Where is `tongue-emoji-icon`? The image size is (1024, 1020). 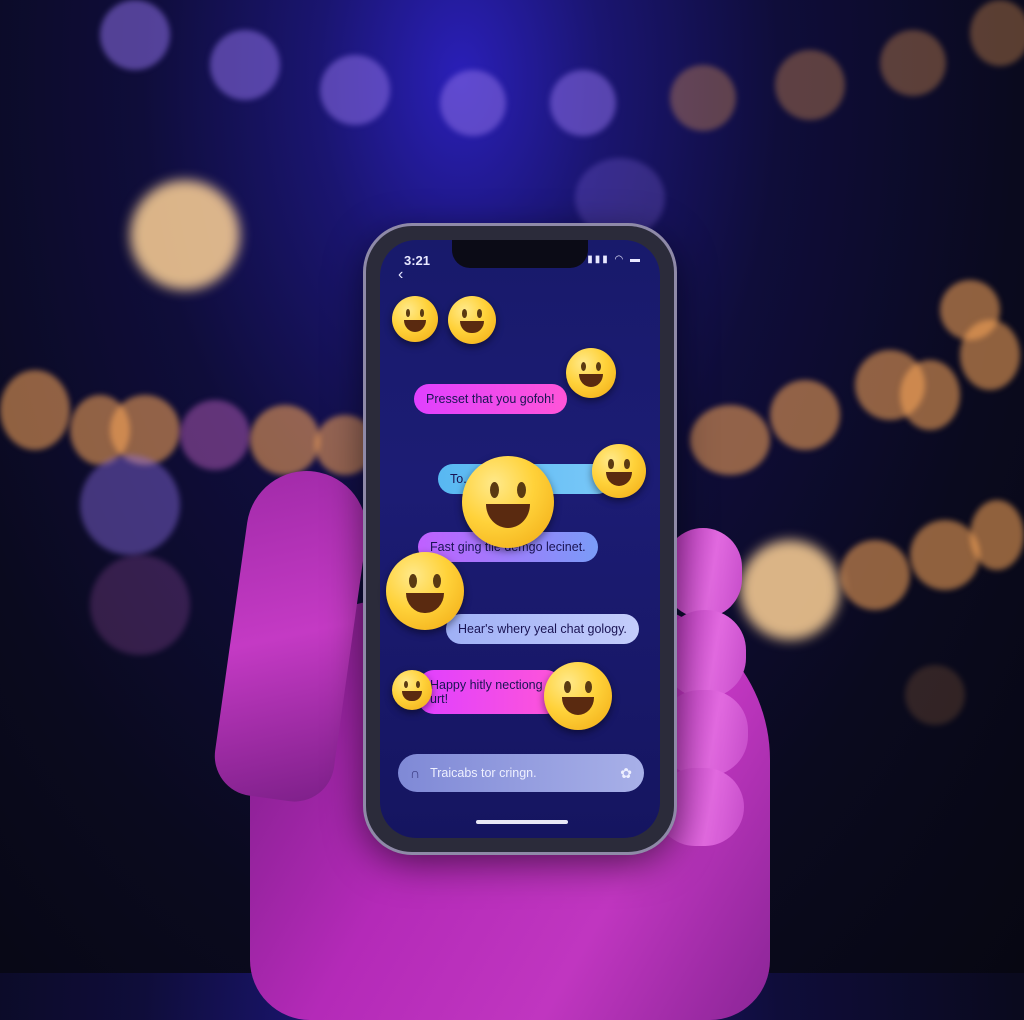
tongue-emoji-icon is located at coordinates (619, 471).